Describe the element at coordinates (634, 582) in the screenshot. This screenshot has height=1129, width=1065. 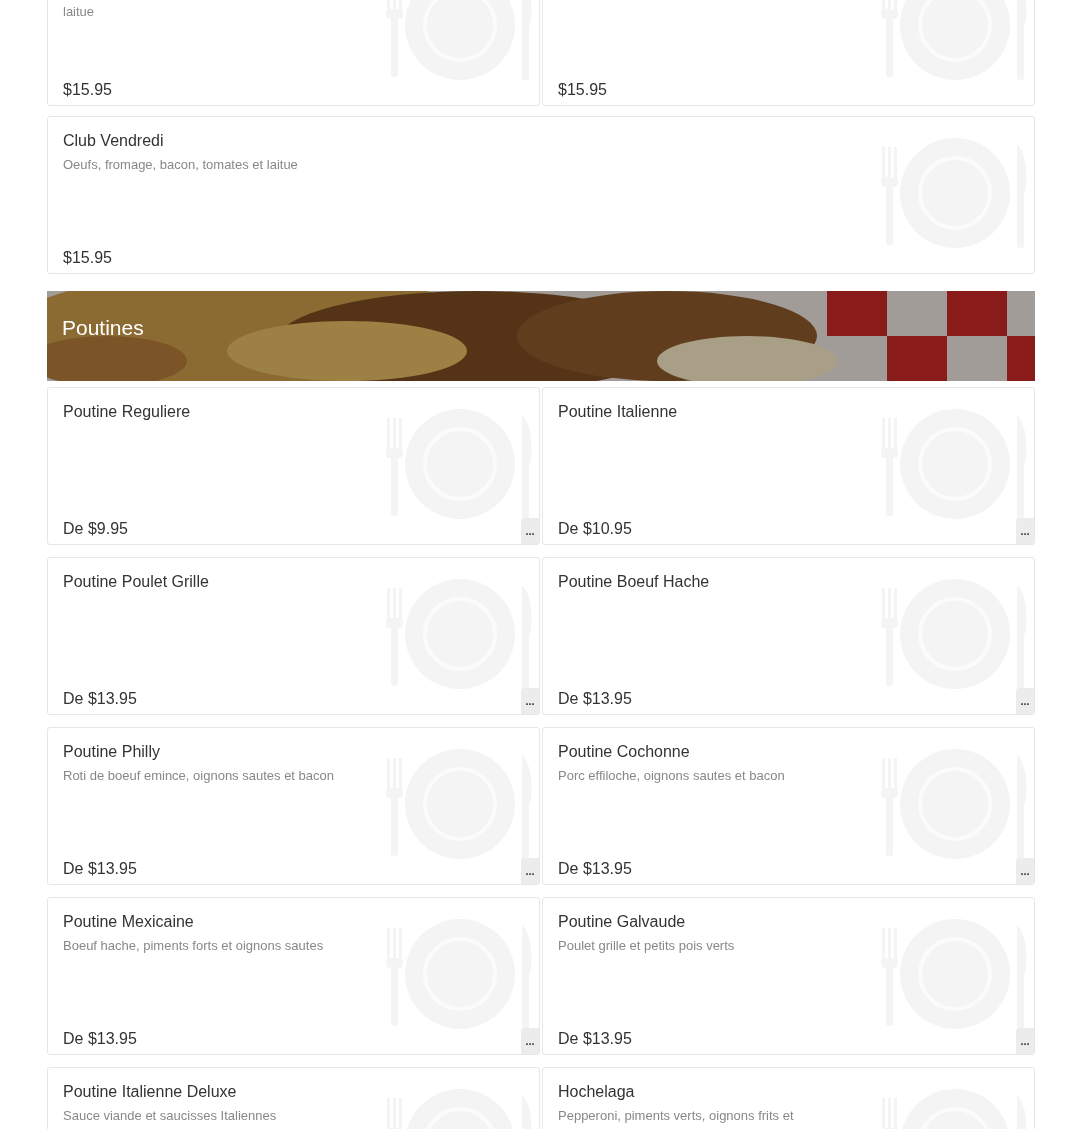
I see `item-title: Poutine Boeuf Hache` at that location.